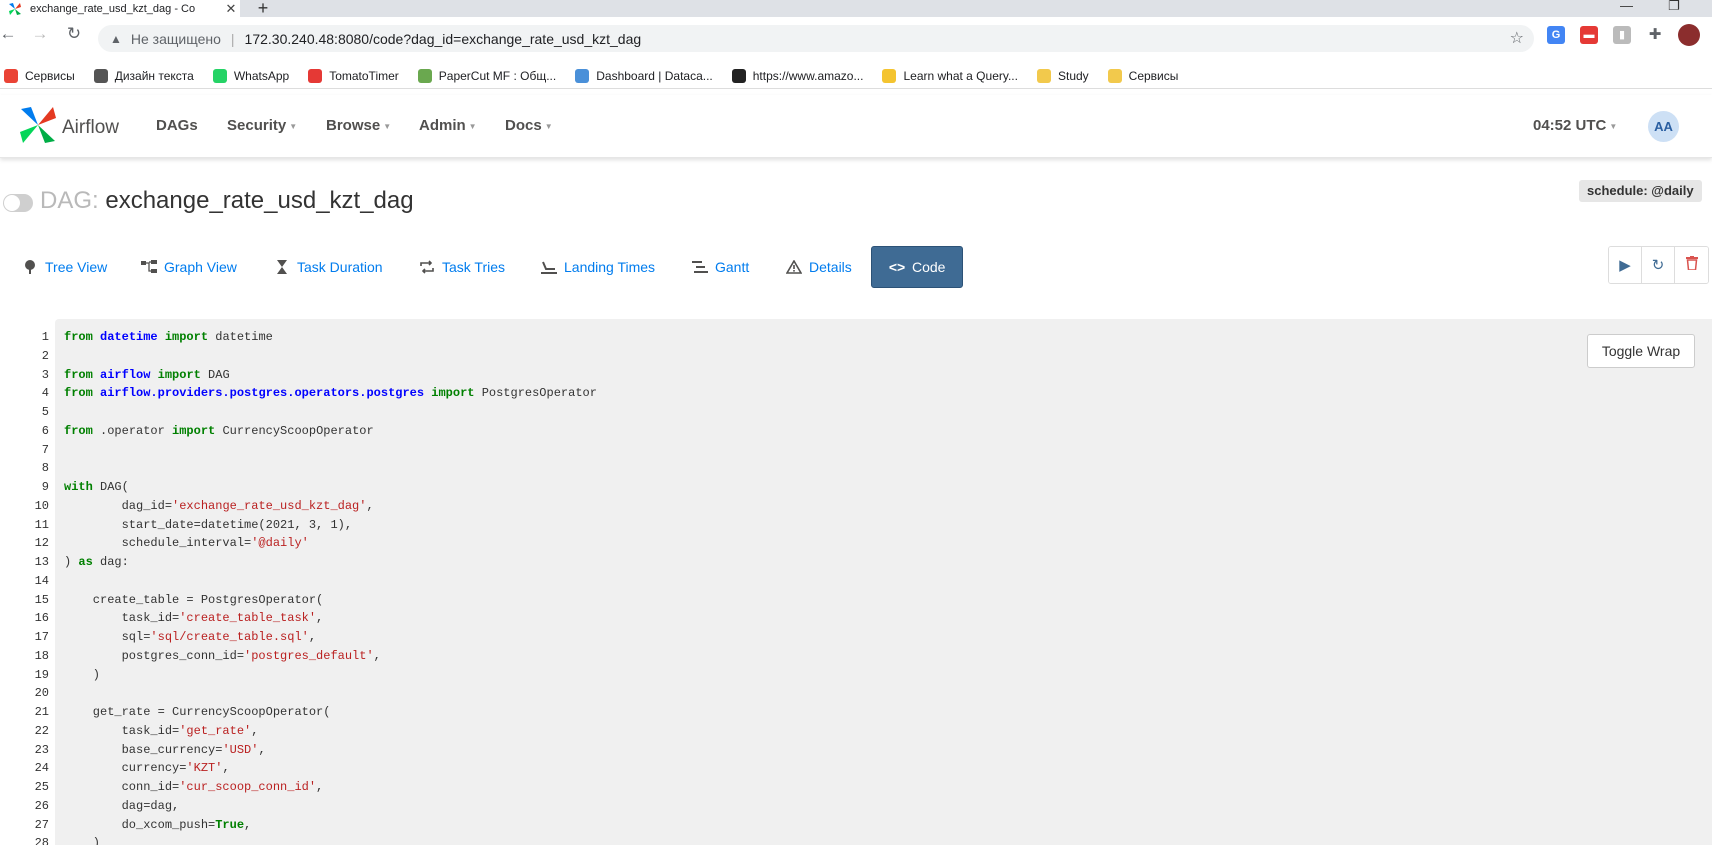  Describe the element at coordinates (41, 840) in the screenshot. I see `line-number: 28` at that location.